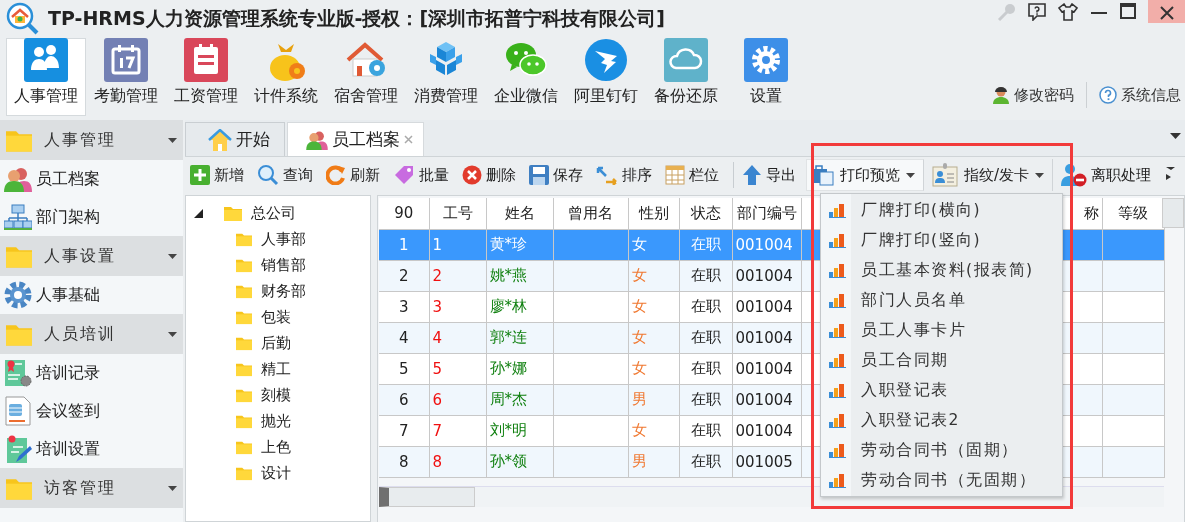  What do you see at coordinates (557, 175) in the screenshot?
I see `toolbar-button: 保存` at bounding box center [557, 175].